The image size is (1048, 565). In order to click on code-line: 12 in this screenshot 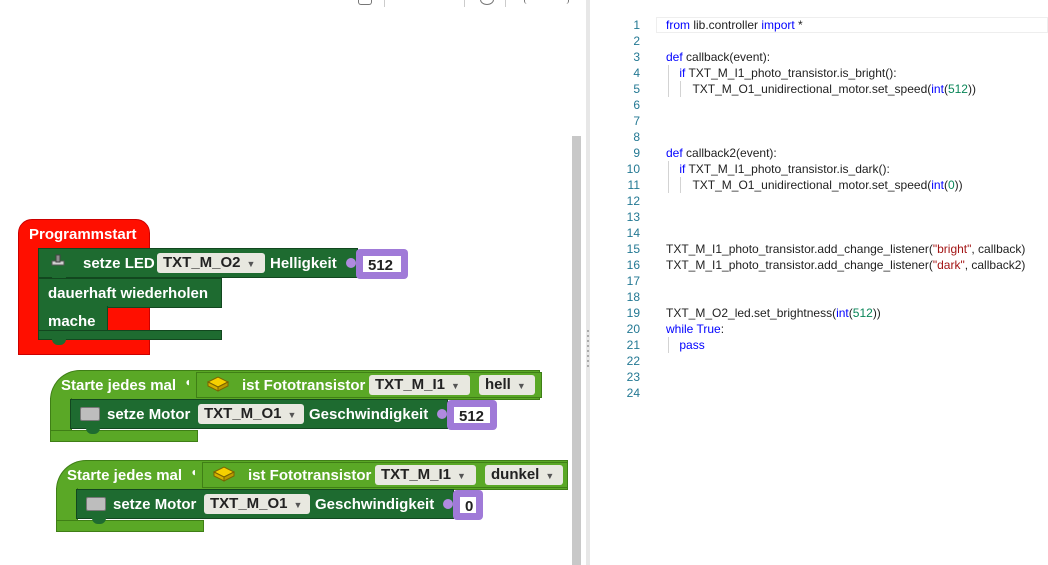, I will do `click(819, 201)`.